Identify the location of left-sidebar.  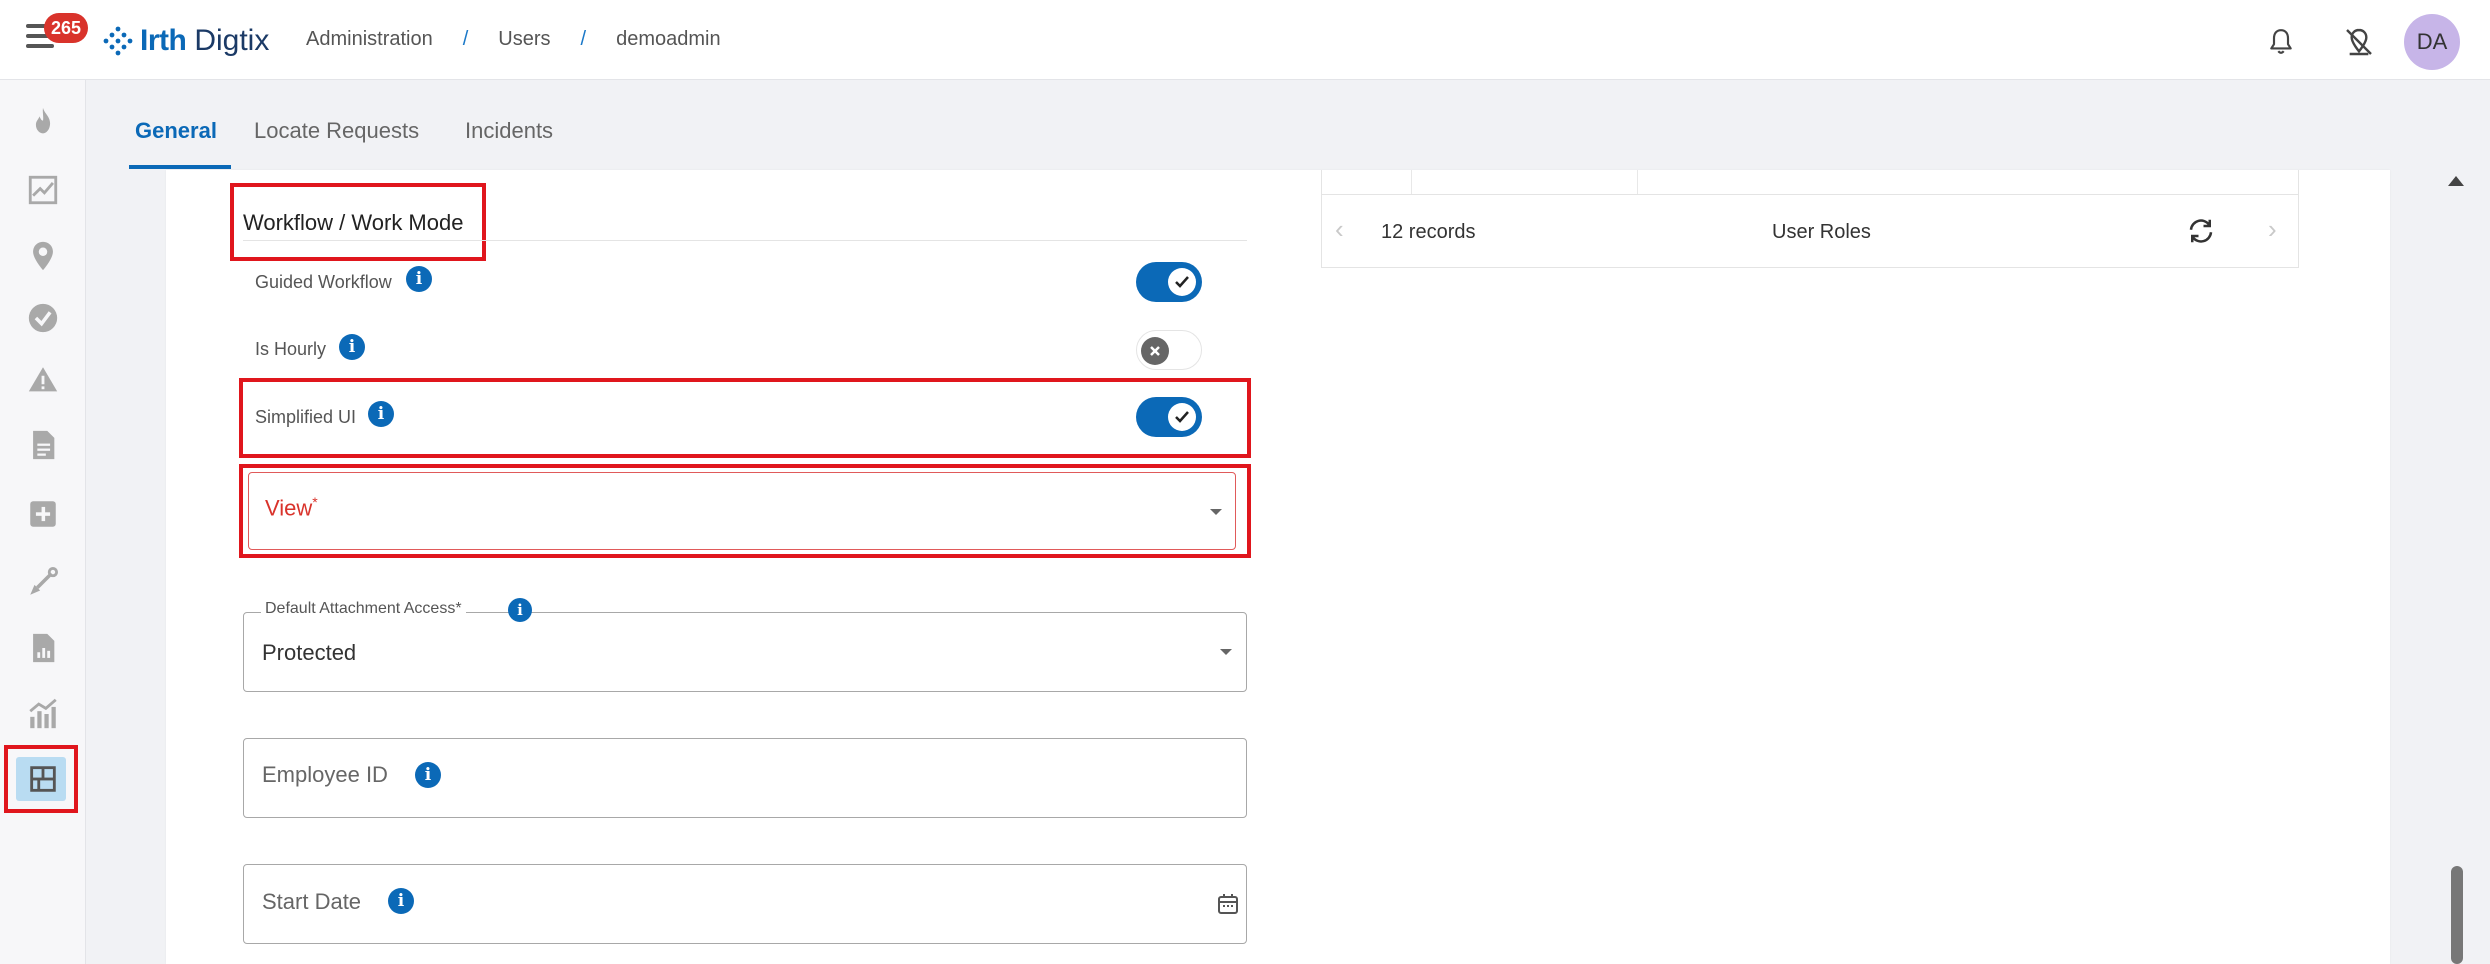
(43, 522).